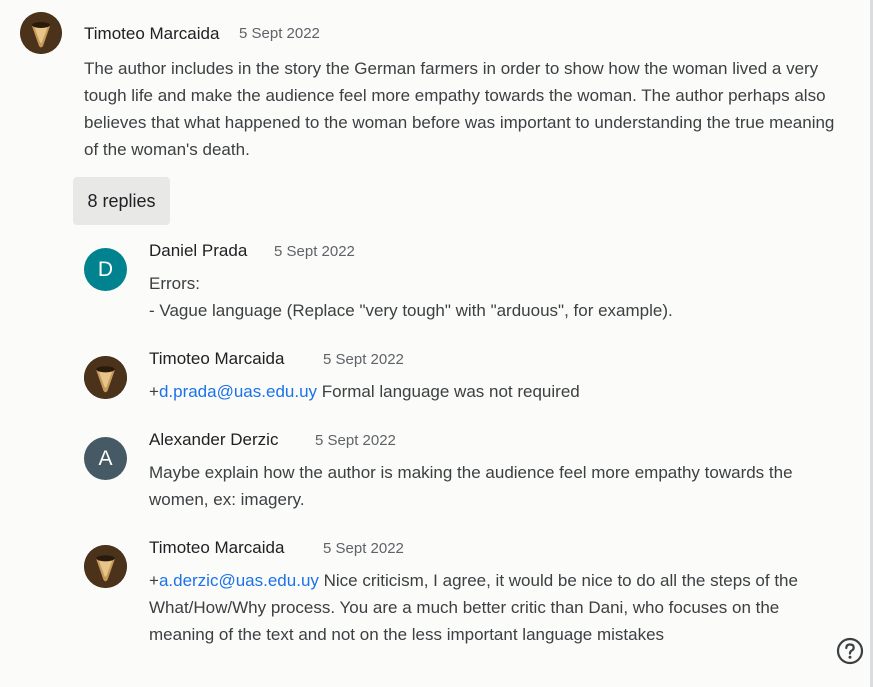  I want to click on avatar: D, so click(105, 269).